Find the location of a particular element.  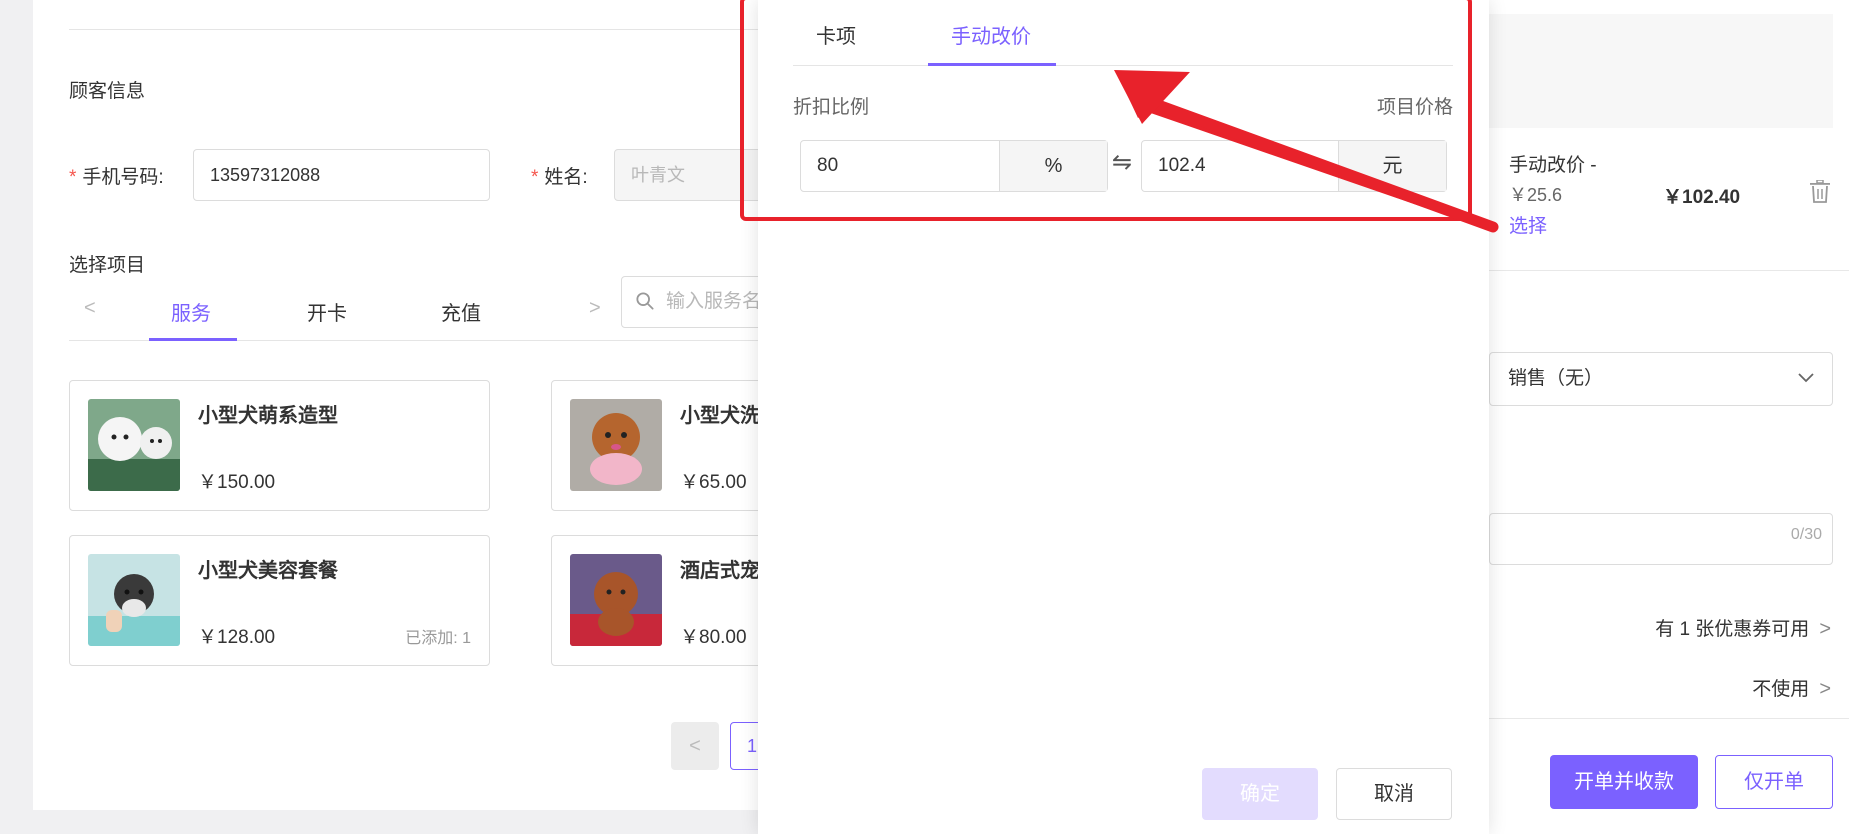

top-divider is located at coordinates (431, 29).